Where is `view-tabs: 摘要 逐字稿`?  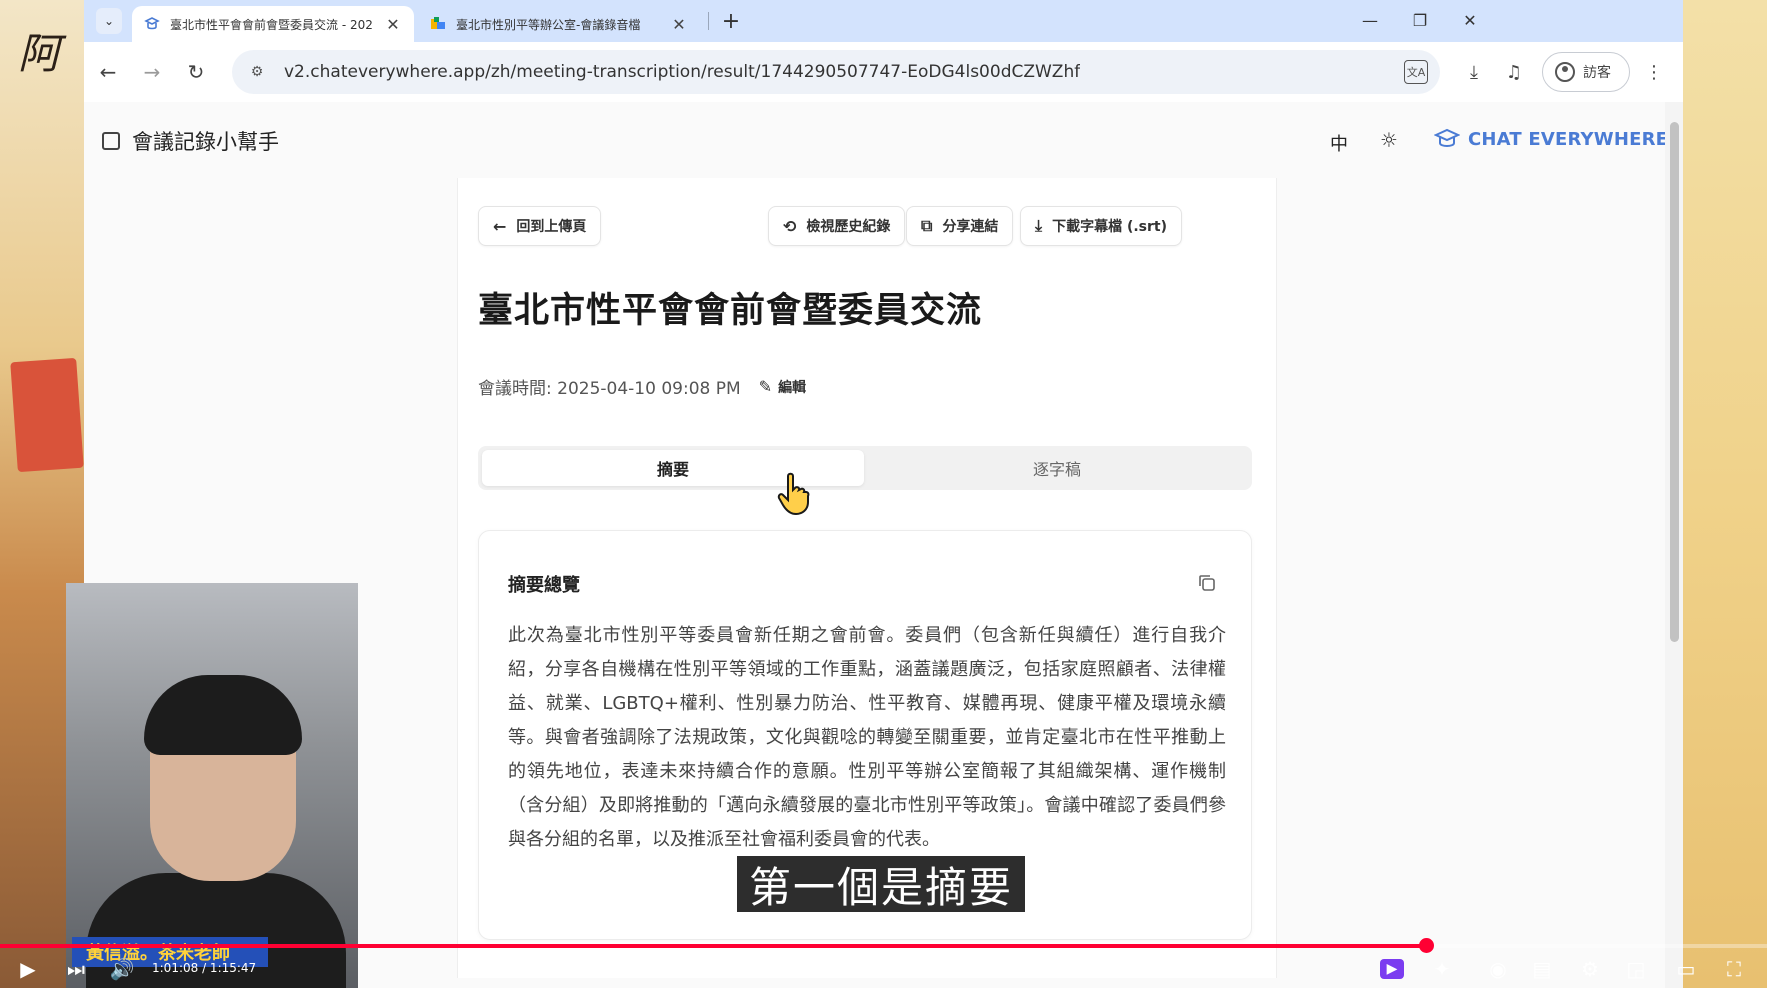 view-tabs: 摘要 逐字稿 is located at coordinates (865, 468).